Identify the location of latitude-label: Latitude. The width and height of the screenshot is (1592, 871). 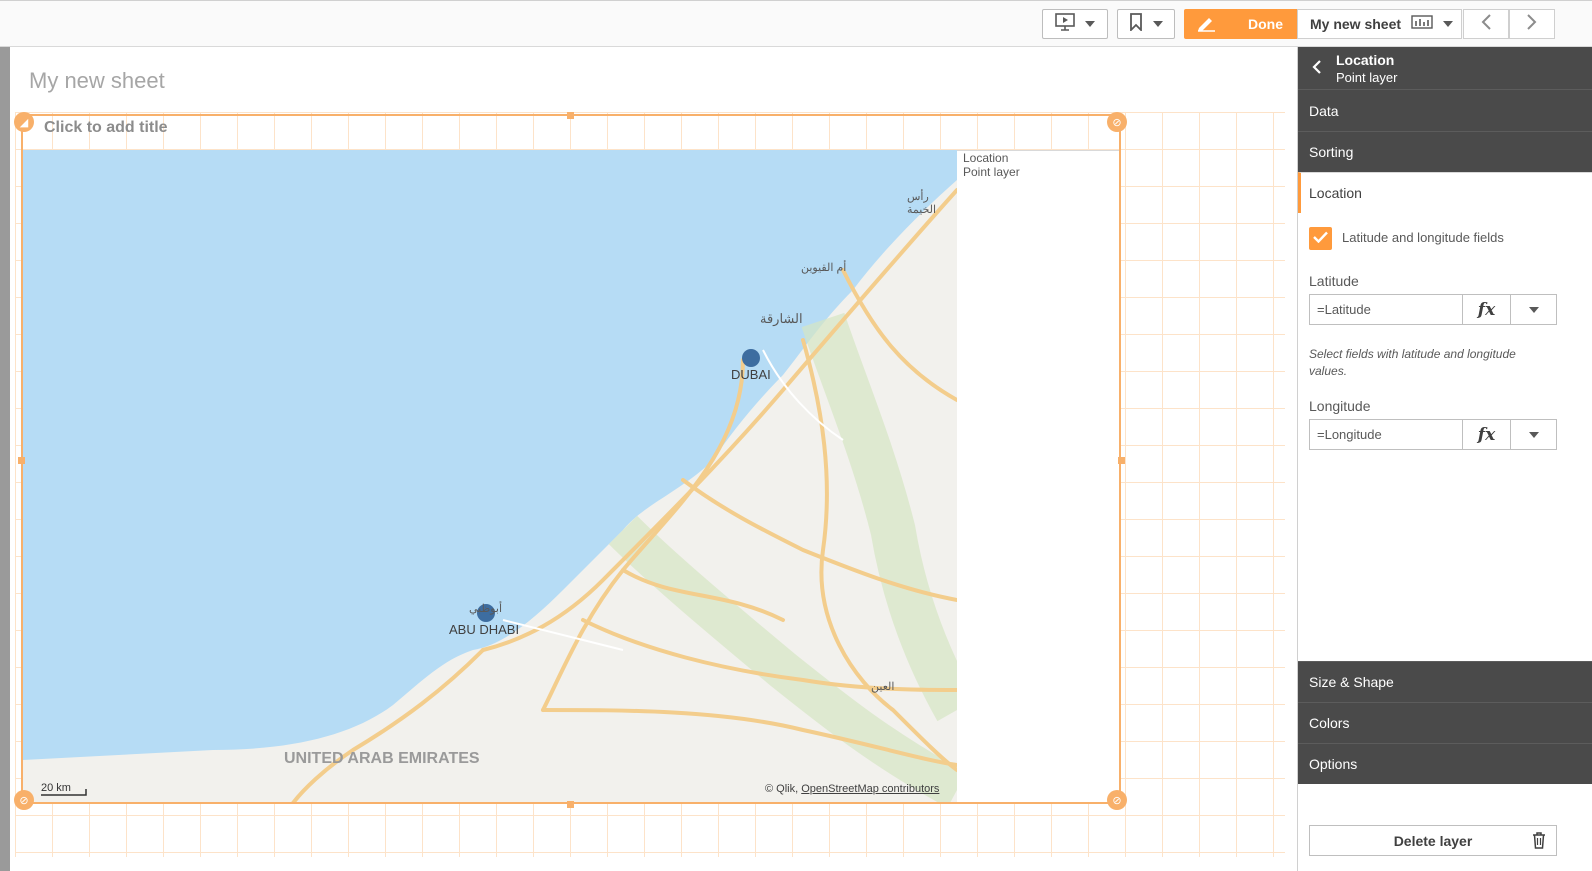
(1334, 281).